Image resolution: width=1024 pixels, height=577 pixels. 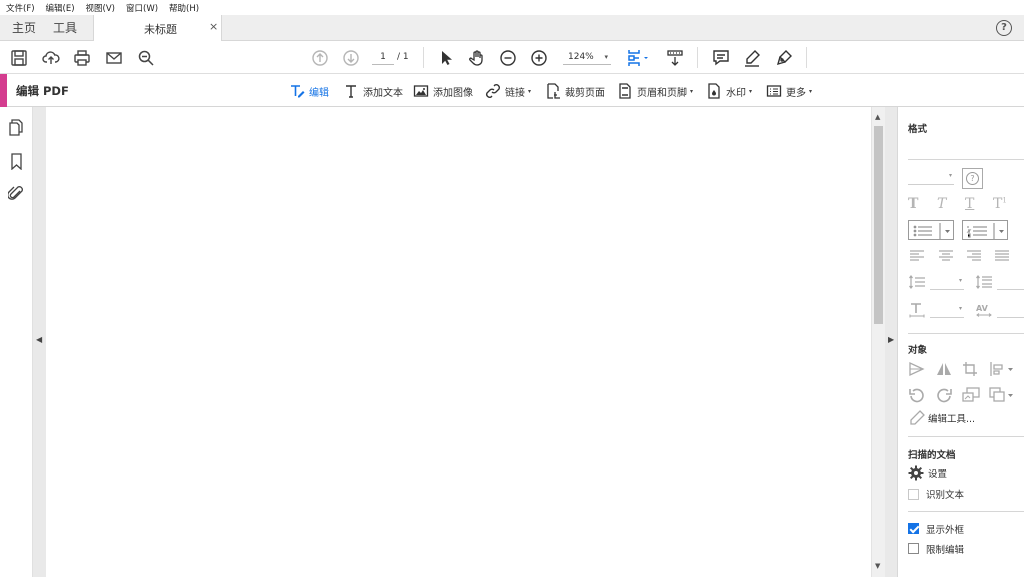 I want to click on flip-vertical-icon, so click(x=917, y=369).